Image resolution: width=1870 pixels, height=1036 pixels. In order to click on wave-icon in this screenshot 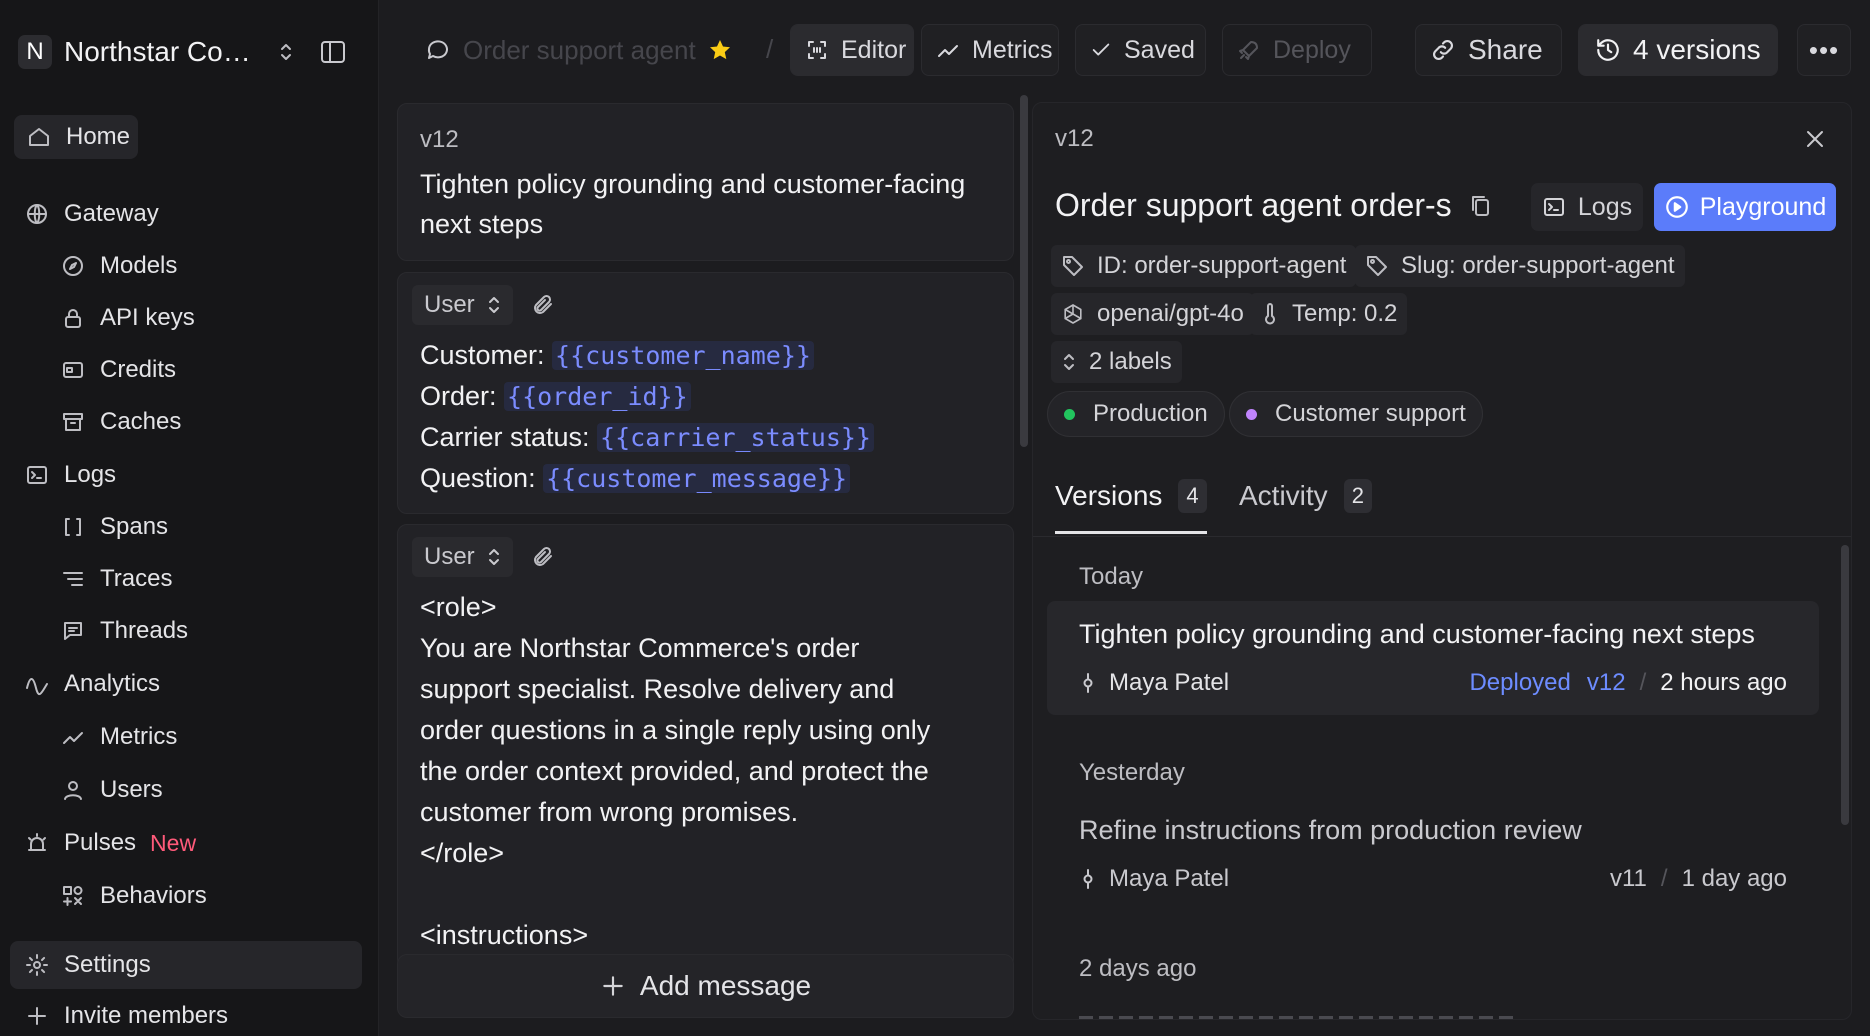, I will do `click(37, 684)`.